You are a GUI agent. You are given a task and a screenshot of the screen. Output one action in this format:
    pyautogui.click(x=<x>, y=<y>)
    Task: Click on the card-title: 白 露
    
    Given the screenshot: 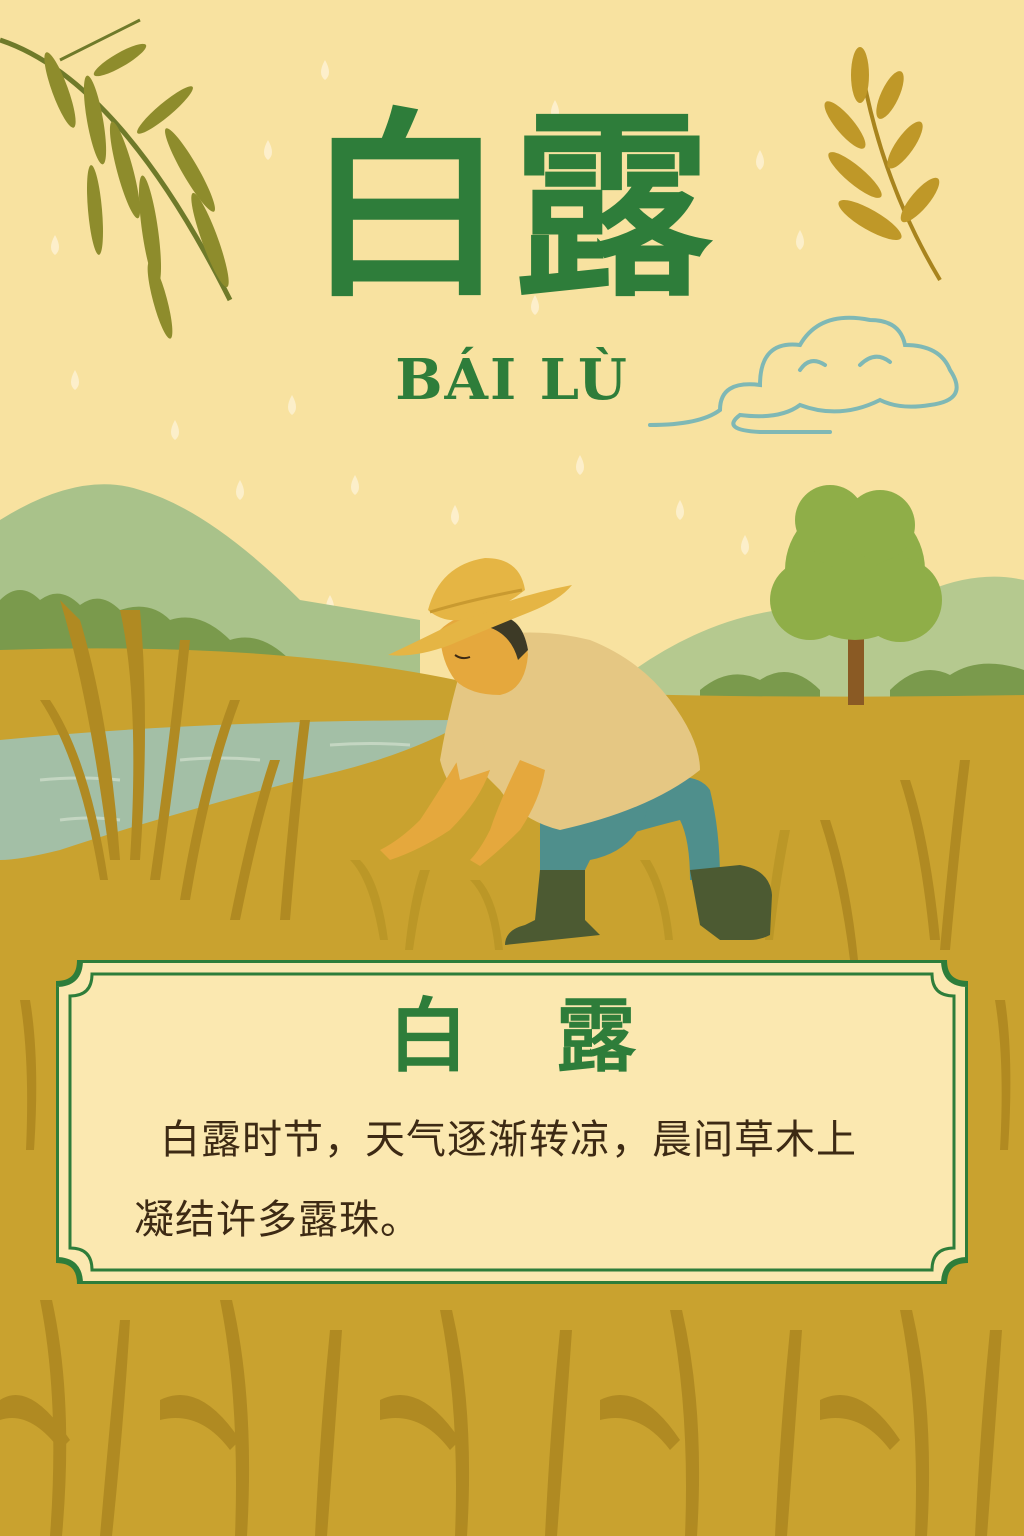 What is the action you would take?
    pyautogui.click(x=527, y=1036)
    